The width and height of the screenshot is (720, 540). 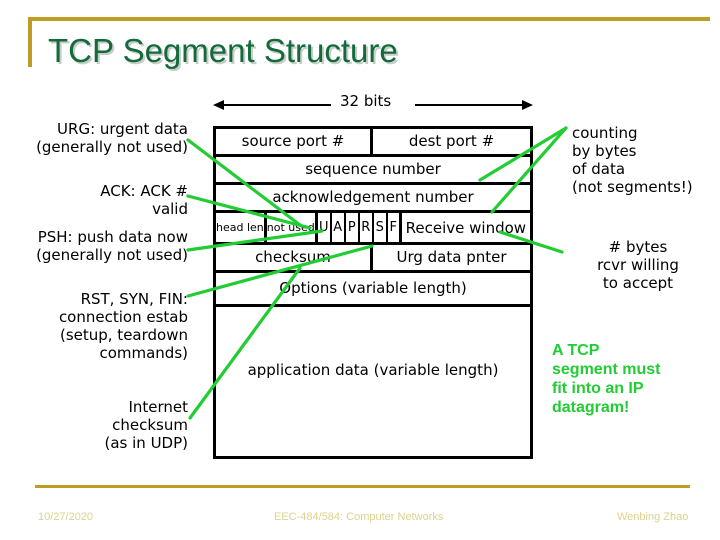 What do you see at coordinates (359, 517) in the screenshot?
I see `footer-course: EEC-484/584: Computer Networks` at bounding box center [359, 517].